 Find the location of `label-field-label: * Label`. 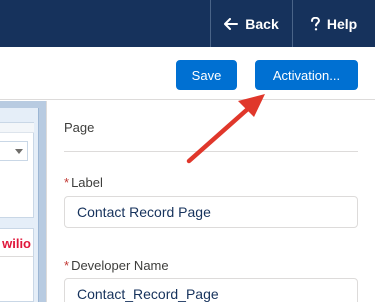

label-field-label: * Label is located at coordinates (83, 182).